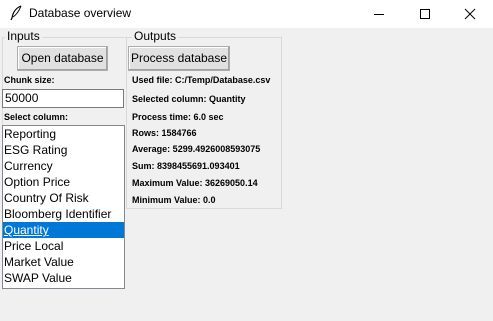 The width and height of the screenshot is (493, 321). What do you see at coordinates (63, 182) in the screenshot?
I see `list-item: Option Price` at bounding box center [63, 182].